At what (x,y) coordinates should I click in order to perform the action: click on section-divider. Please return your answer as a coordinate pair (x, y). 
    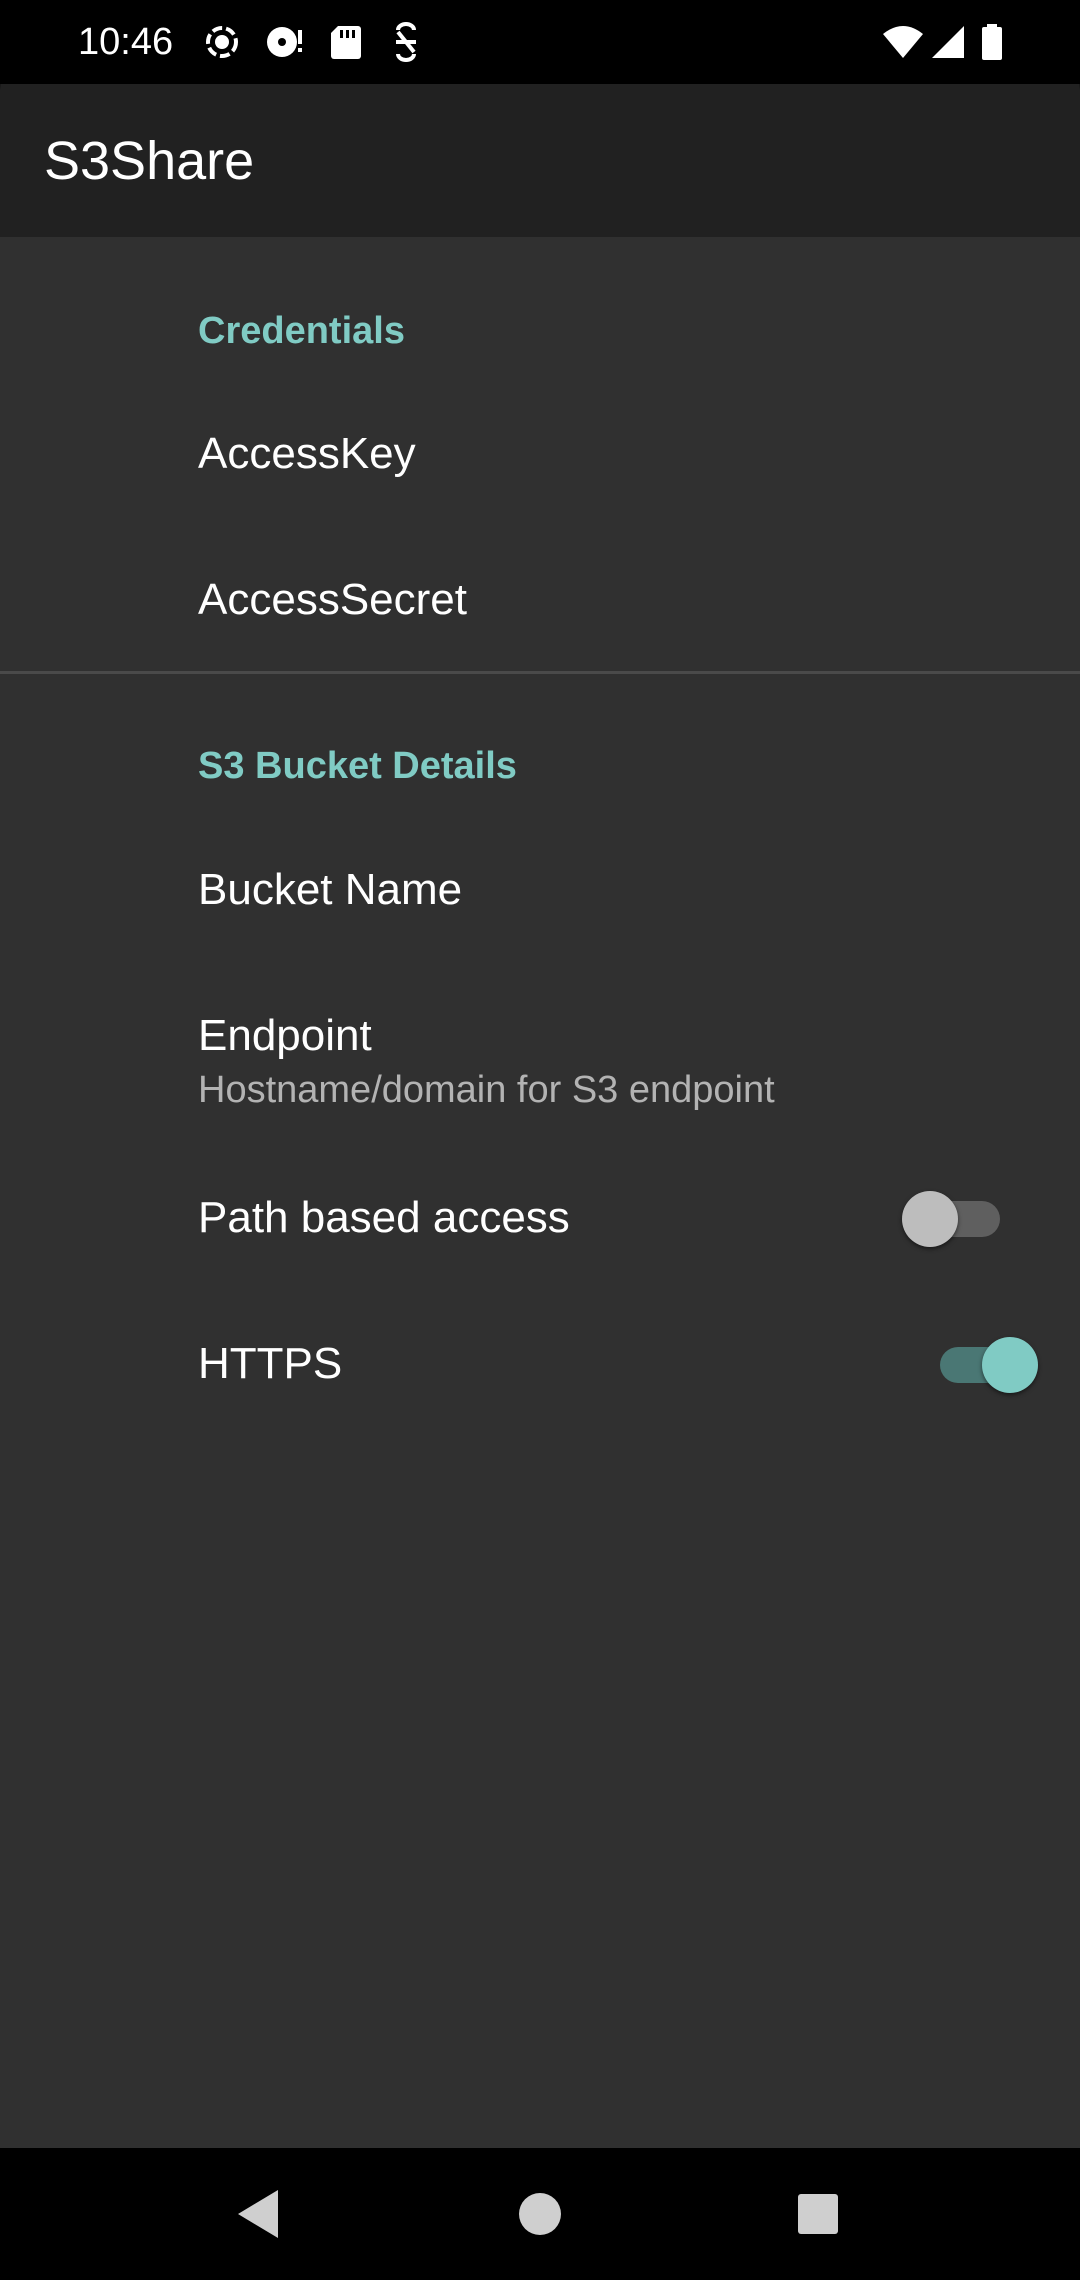
    Looking at the image, I should click on (540, 672).